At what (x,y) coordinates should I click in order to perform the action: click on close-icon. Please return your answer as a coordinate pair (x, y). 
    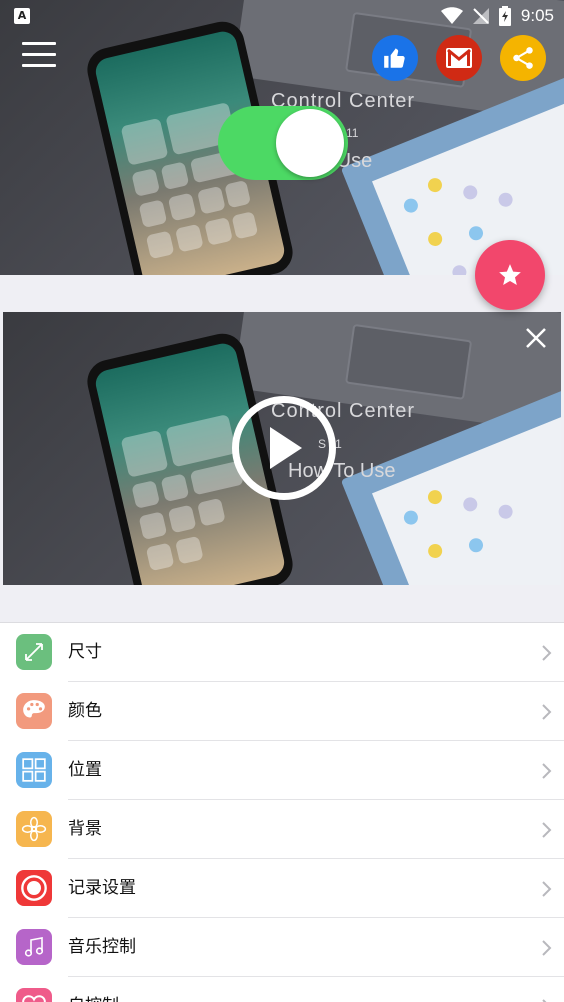
    Looking at the image, I should click on (536, 338).